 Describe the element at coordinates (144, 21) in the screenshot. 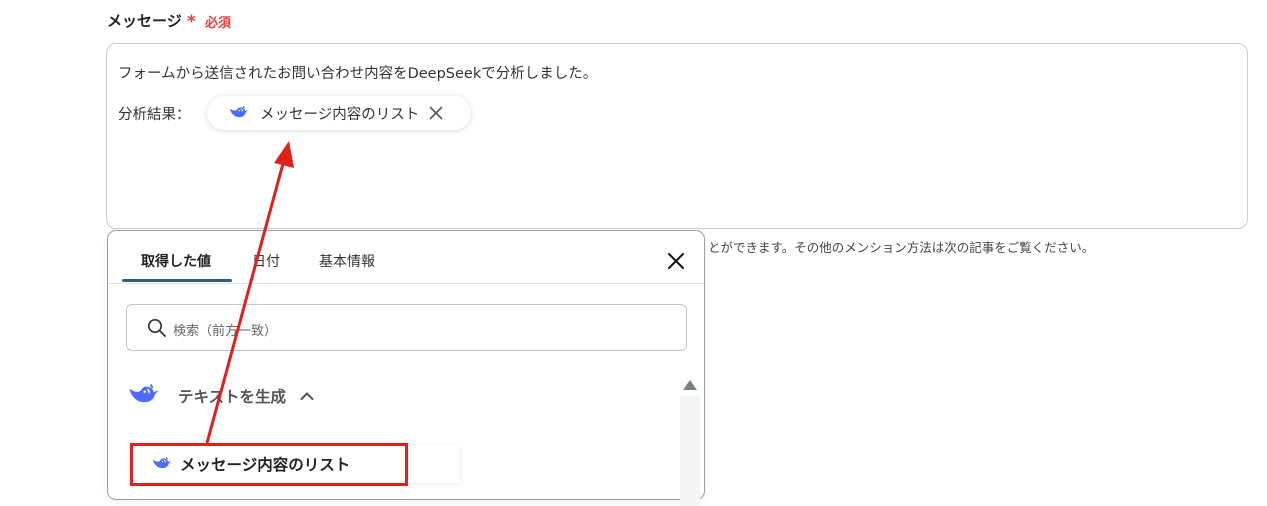

I see `field-label: メッセージ` at that location.